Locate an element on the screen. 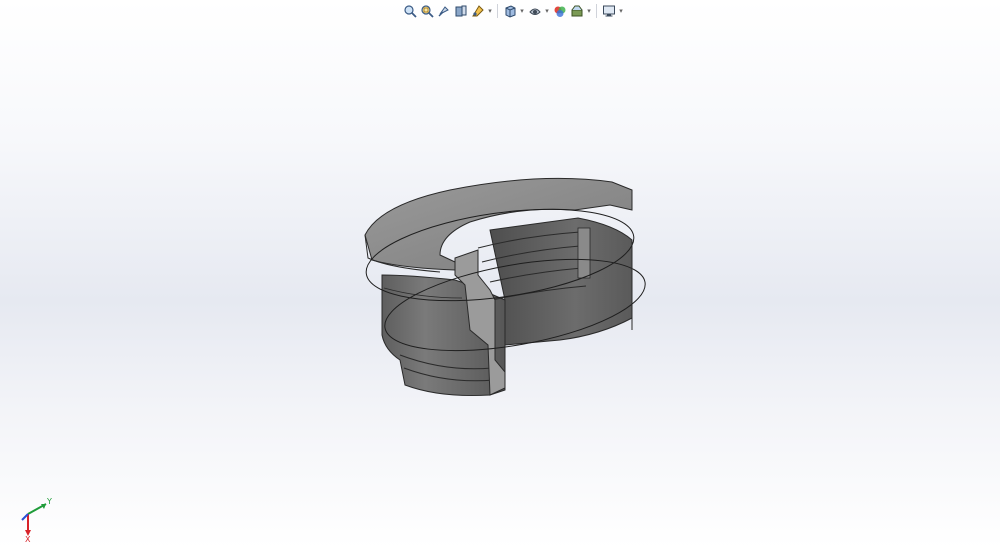 This screenshot has width=1000, height=548. section-face is located at coordinates (584, 253).